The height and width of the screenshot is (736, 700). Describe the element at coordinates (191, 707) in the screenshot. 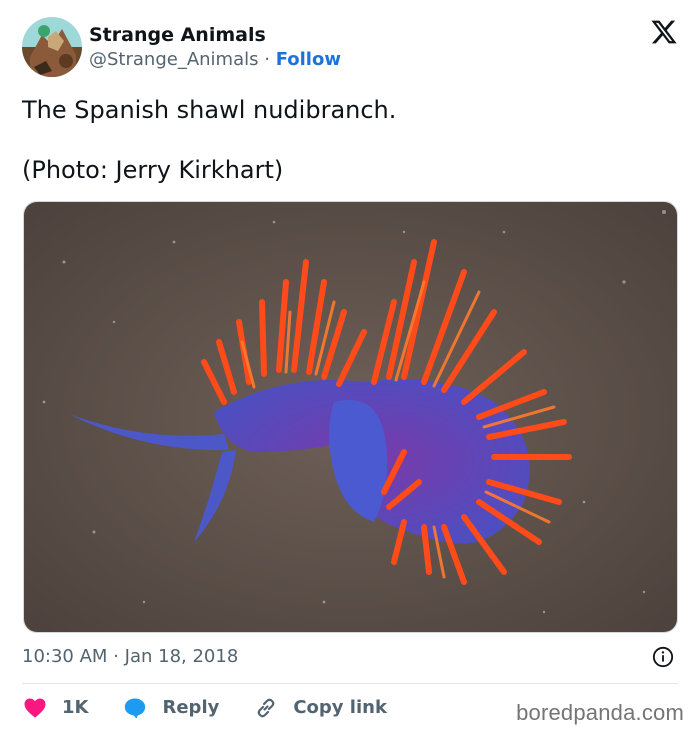

I see `reply-label: Reply` at that location.